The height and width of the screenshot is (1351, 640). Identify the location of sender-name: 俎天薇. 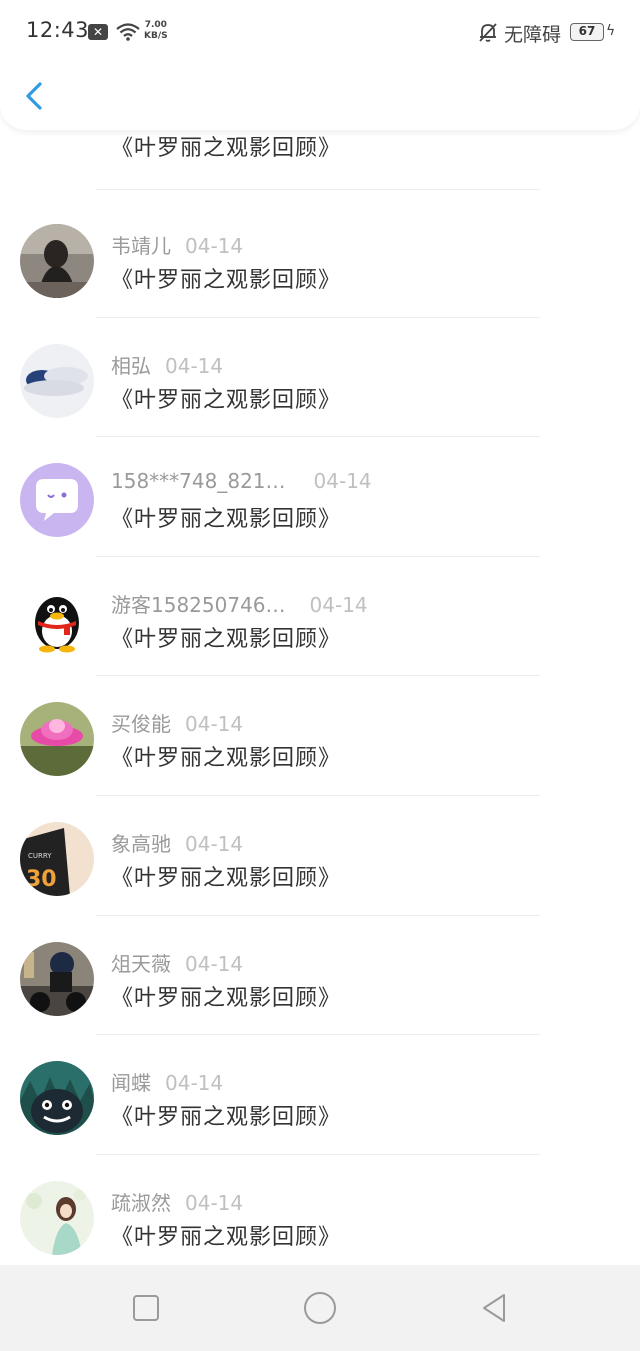
(141, 963).